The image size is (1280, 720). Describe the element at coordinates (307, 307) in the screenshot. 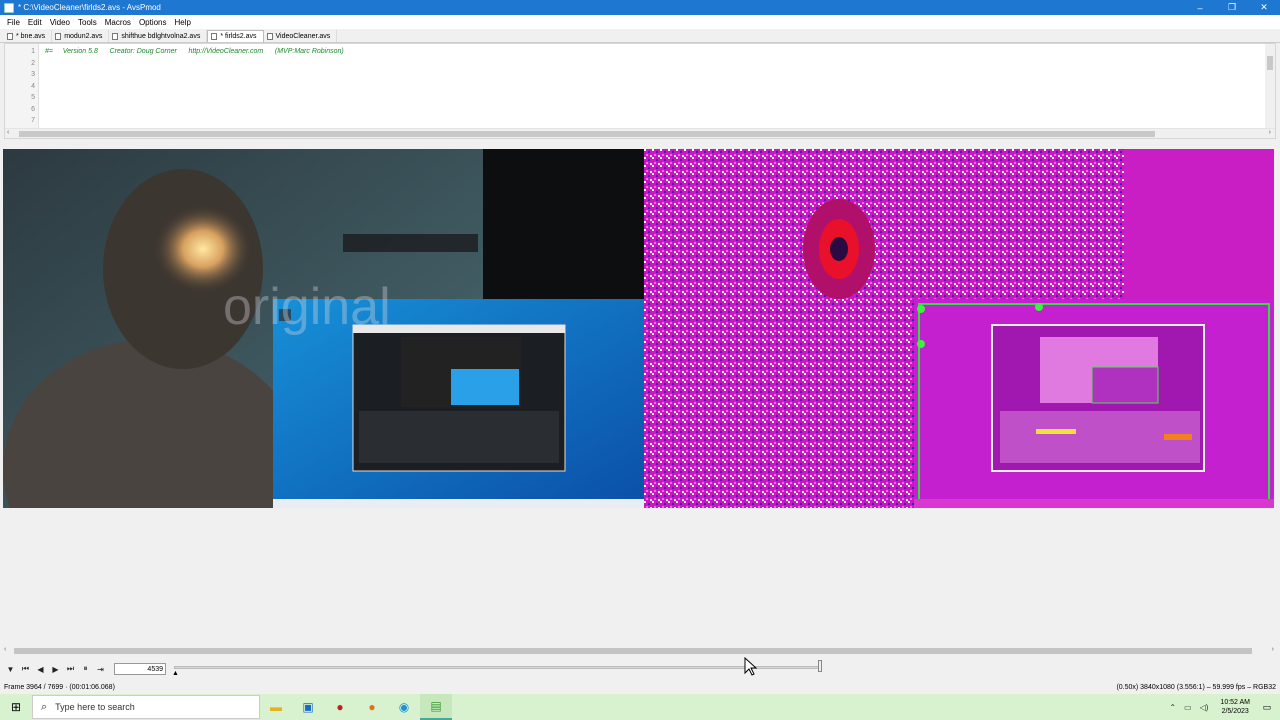

I see `original-watermark-text: original` at that location.